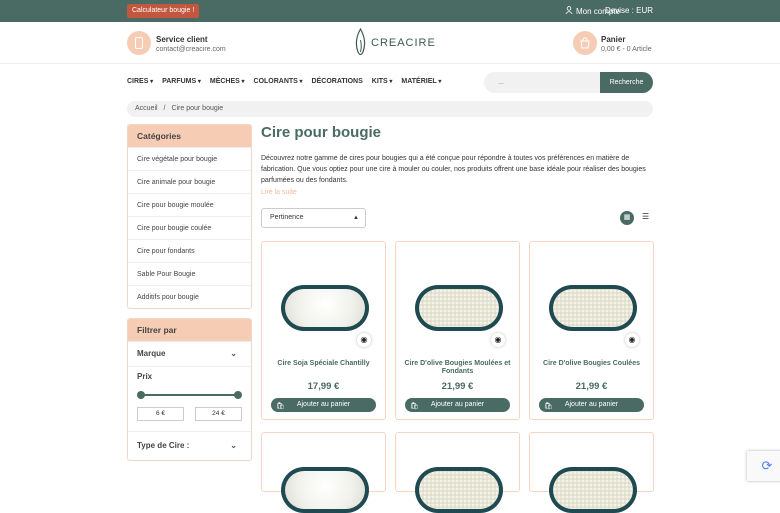 The image size is (780, 513). I want to click on customer-service: Service client contact@creacire.com, so click(191, 45).